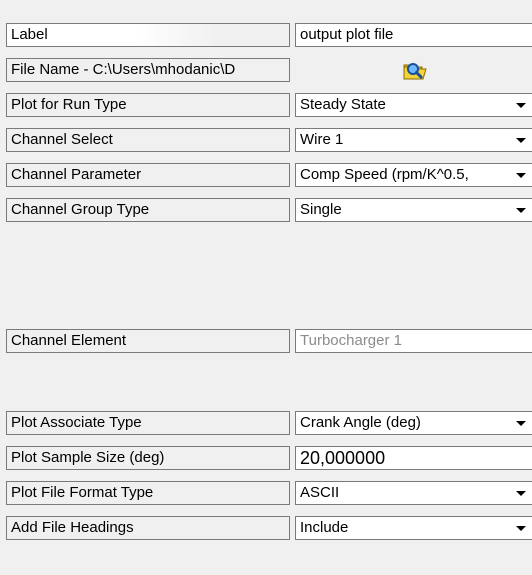 The width and height of the screenshot is (532, 575). What do you see at coordinates (413, 493) in the screenshot?
I see `plot-file-format-select: ASCII` at bounding box center [413, 493].